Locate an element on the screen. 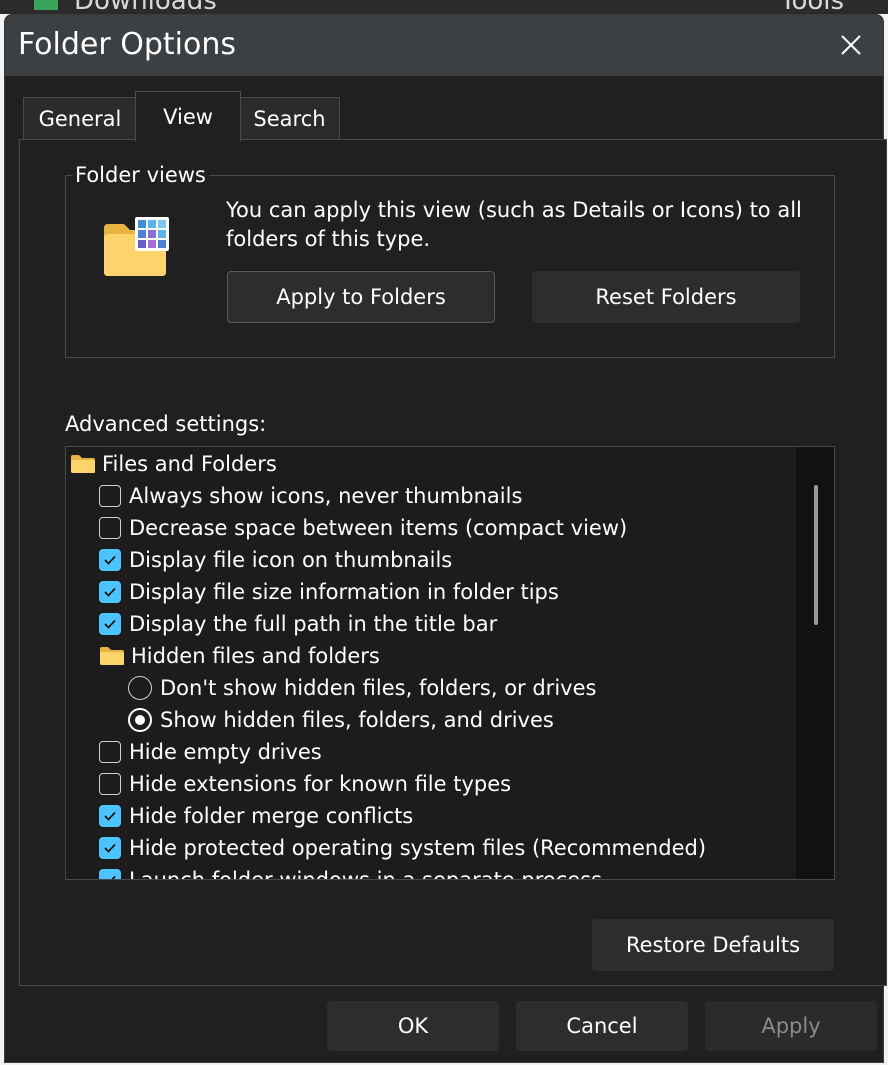 This screenshot has height=1065, width=888. advanced-settings-label: Advanced settings: is located at coordinates (166, 424).